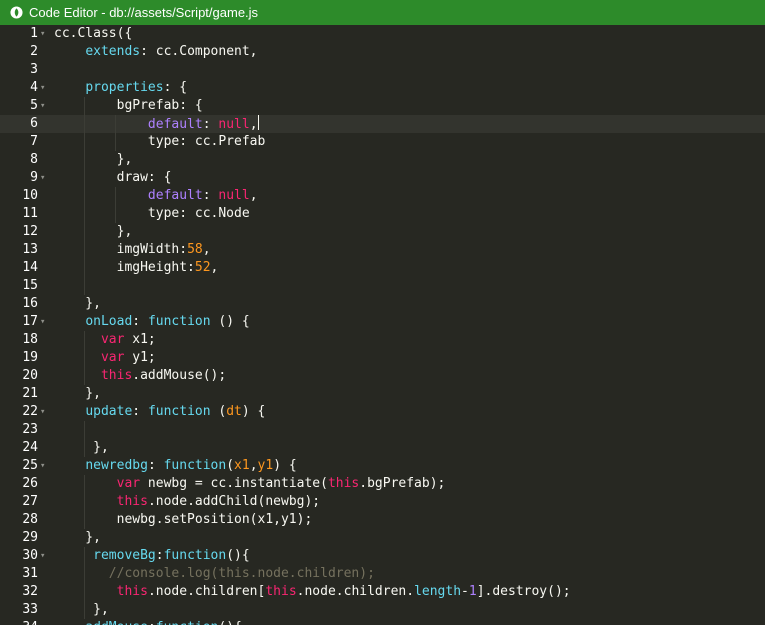 Image resolution: width=765 pixels, height=625 pixels. What do you see at coordinates (382, 538) in the screenshot?
I see `code-line: 29 },` at bounding box center [382, 538].